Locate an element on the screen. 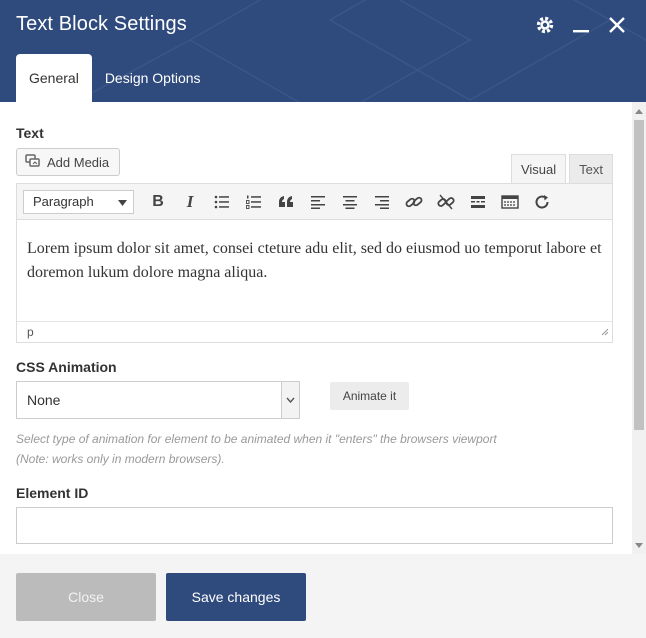 This screenshot has width=646, height=638. align-left-icon is located at coordinates (318, 202).